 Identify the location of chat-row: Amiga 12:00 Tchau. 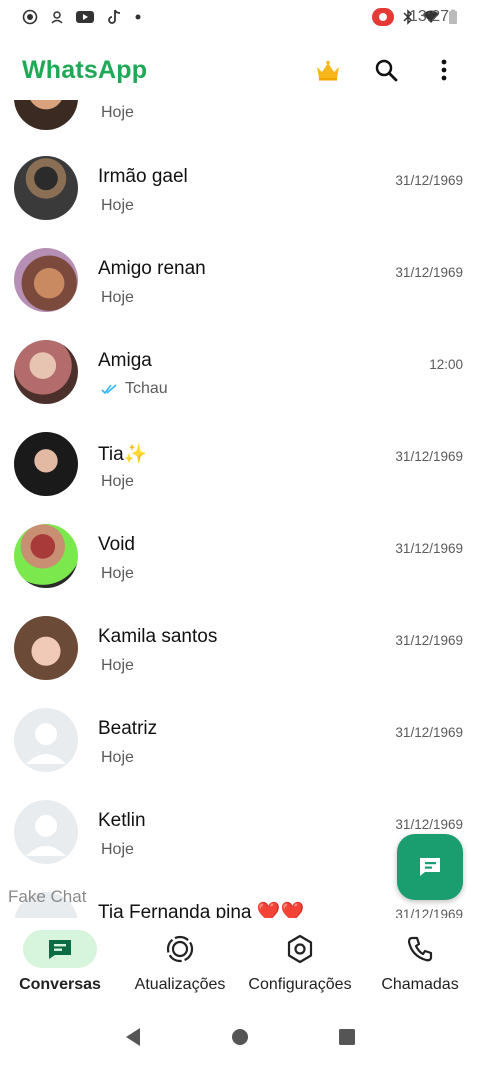
(240, 386).